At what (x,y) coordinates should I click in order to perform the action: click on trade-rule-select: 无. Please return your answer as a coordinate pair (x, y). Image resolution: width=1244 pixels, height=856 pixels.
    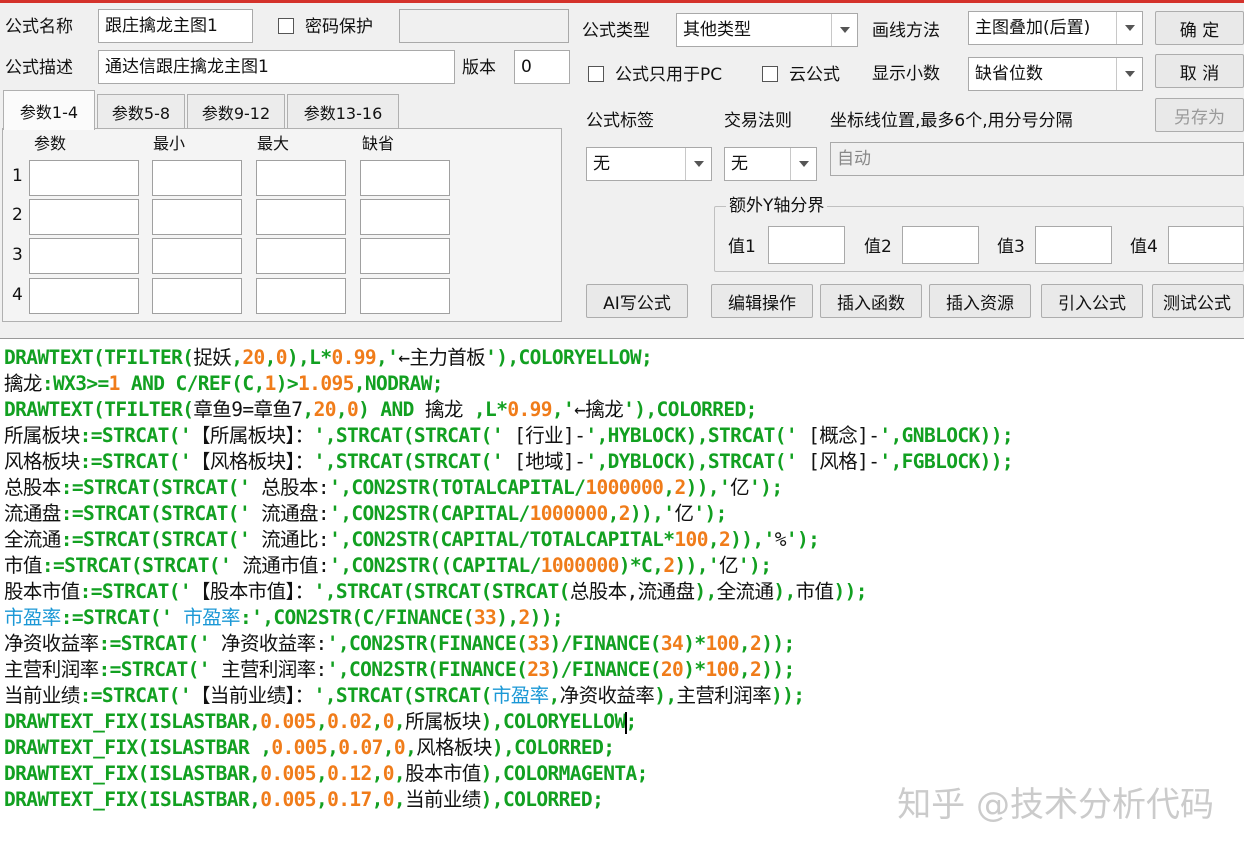
    Looking at the image, I should click on (770, 164).